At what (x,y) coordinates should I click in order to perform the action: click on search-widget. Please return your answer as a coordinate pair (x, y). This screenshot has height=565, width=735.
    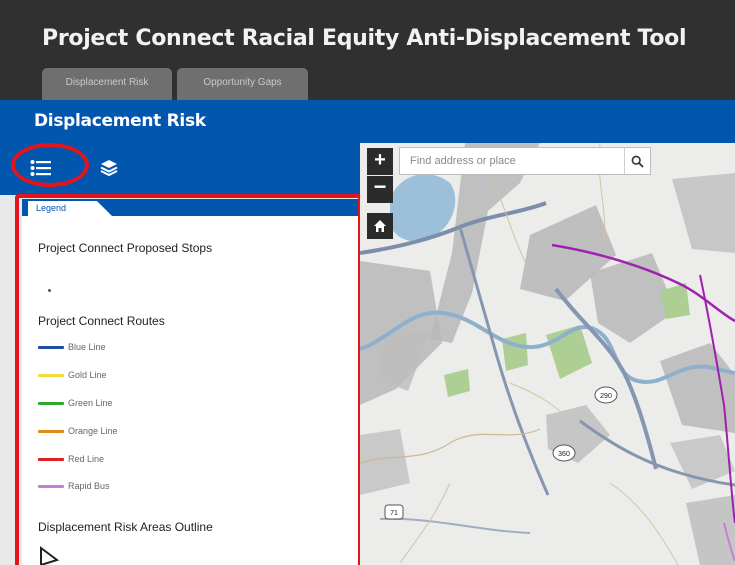
    Looking at the image, I should click on (525, 161).